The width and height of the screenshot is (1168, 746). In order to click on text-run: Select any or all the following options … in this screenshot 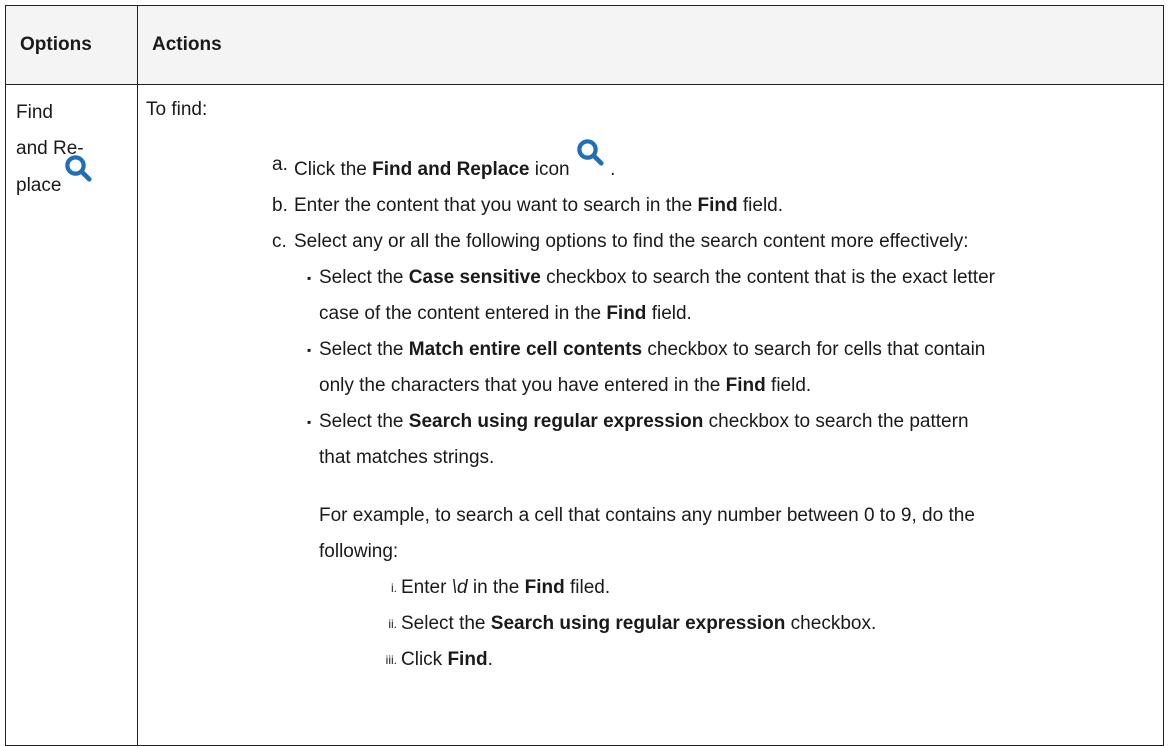, I will do `click(631, 241)`.